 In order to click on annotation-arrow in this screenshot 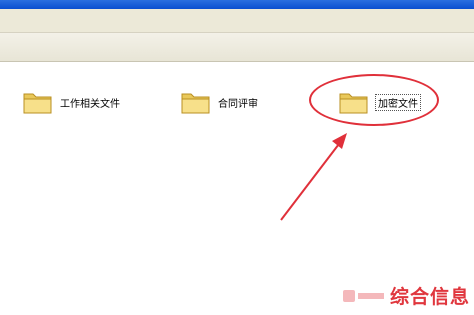, I will do `click(313, 177)`.